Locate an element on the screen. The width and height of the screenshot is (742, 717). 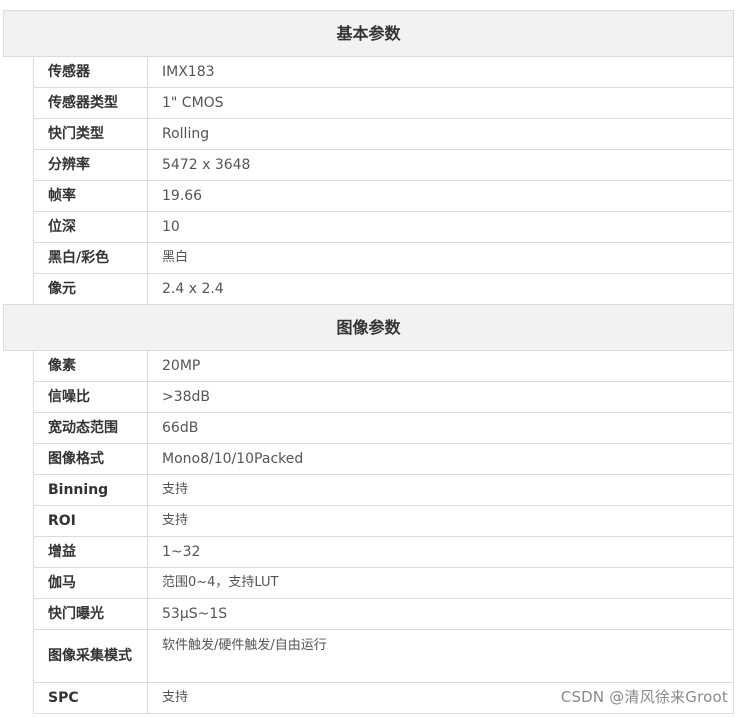
param-name: 传感器类型 is located at coordinates (90, 103).